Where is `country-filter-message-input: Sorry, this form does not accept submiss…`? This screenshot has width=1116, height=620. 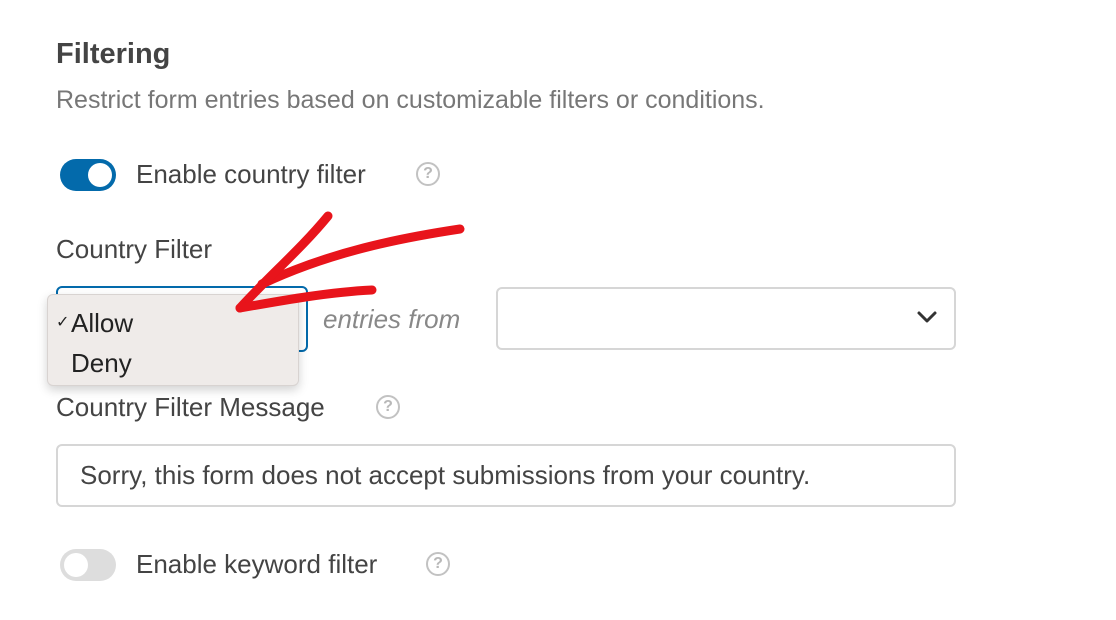 country-filter-message-input: Sorry, this form does not accept submiss… is located at coordinates (506, 475).